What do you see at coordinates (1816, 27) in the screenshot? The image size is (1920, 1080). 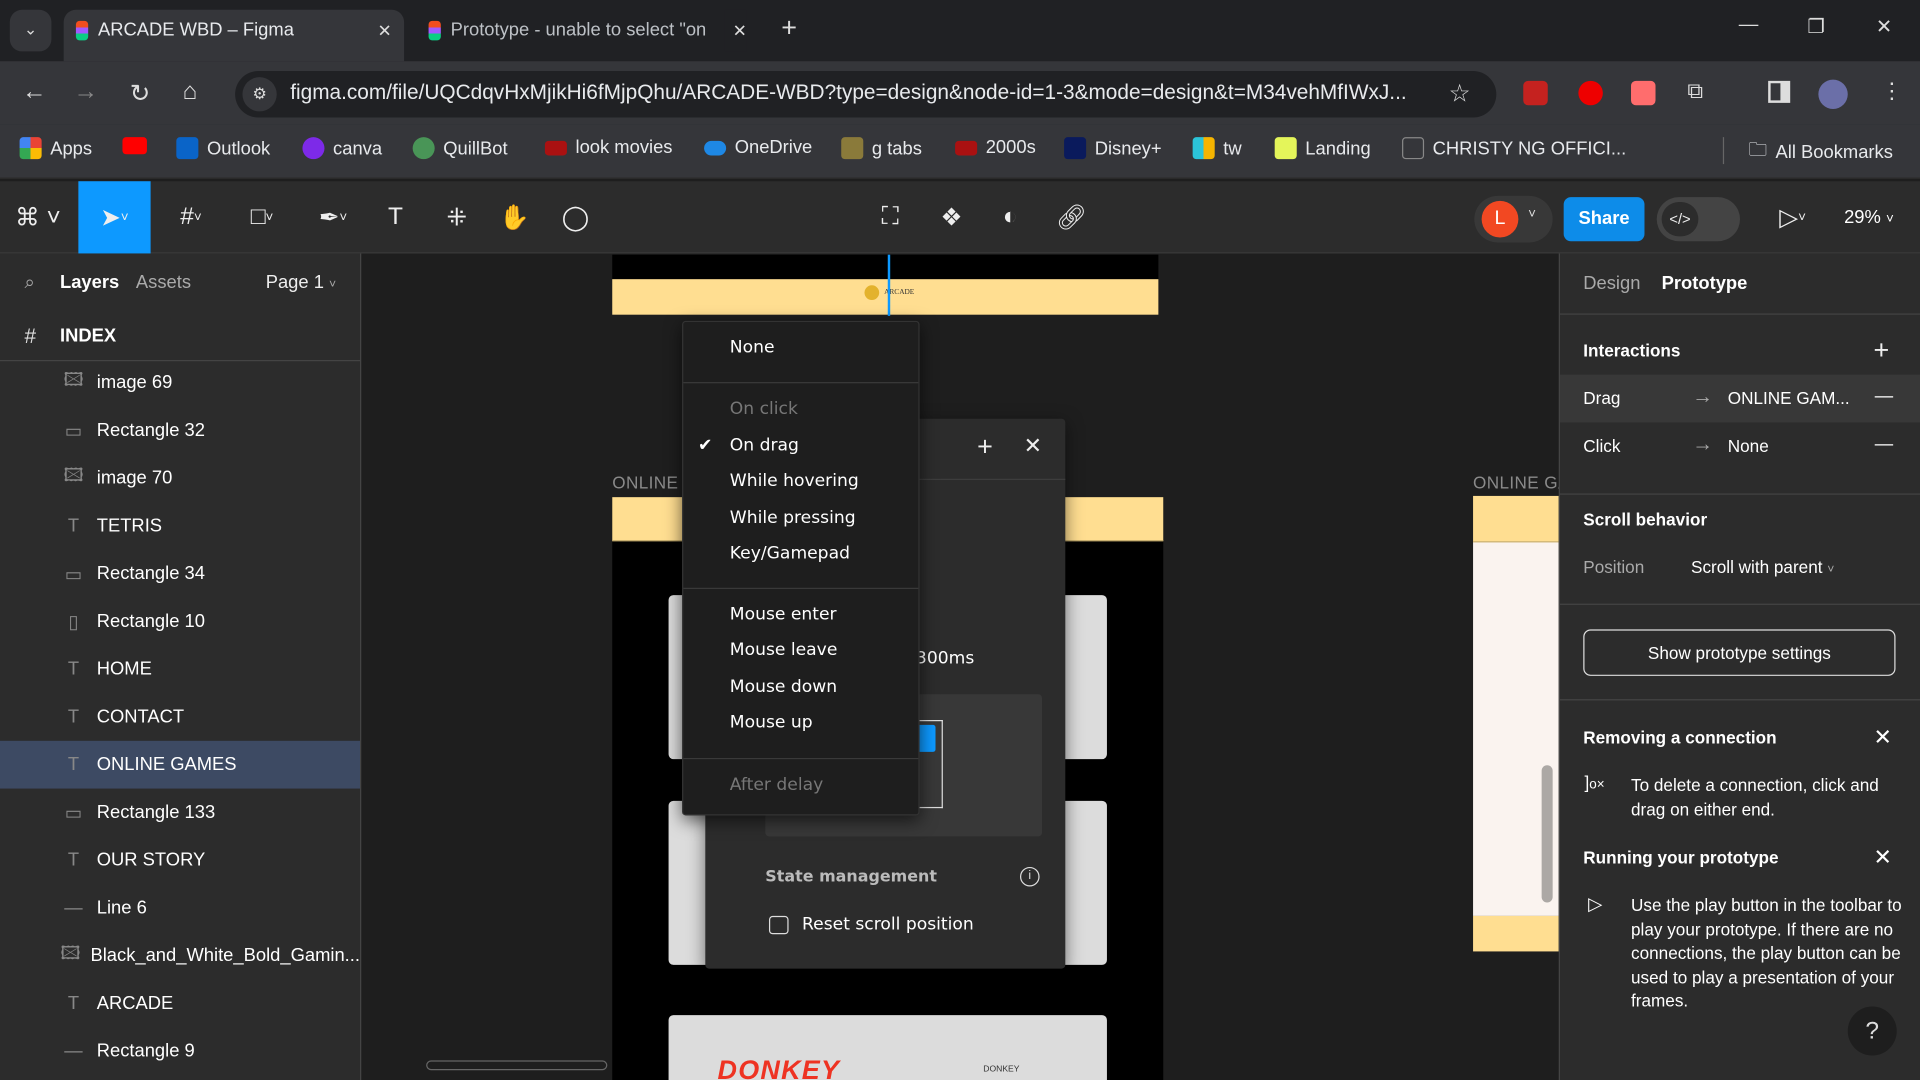 I see `restore-icon: ❐` at bounding box center [1816, 27].